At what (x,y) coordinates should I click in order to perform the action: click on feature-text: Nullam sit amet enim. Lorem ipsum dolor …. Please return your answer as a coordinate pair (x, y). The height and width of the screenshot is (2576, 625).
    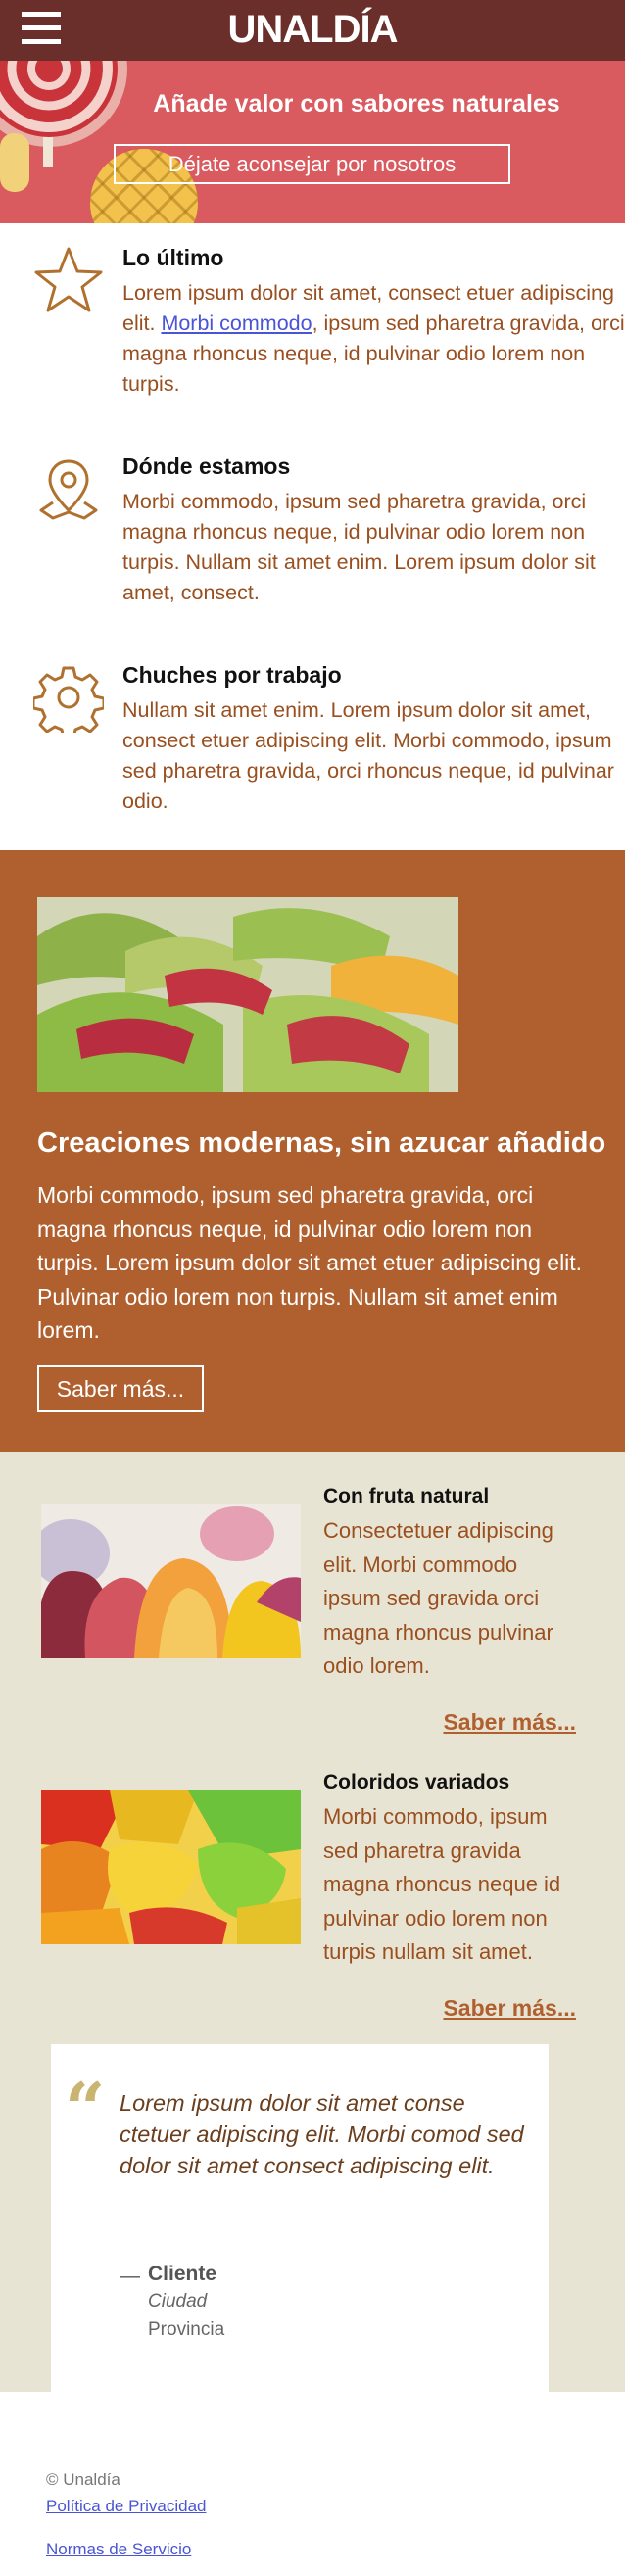
    Looking at the image, I should click on (368, 755).